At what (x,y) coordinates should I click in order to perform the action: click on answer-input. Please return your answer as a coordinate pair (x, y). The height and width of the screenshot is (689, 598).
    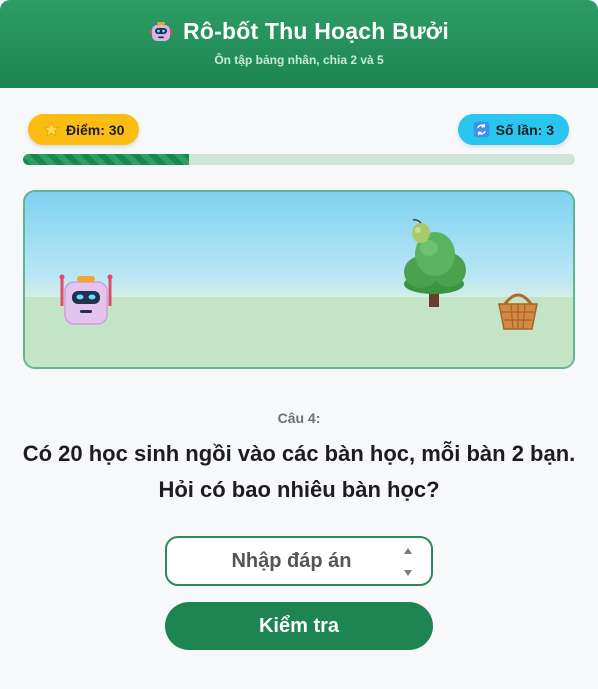
    Looking at the image, I should click on (299, 561).